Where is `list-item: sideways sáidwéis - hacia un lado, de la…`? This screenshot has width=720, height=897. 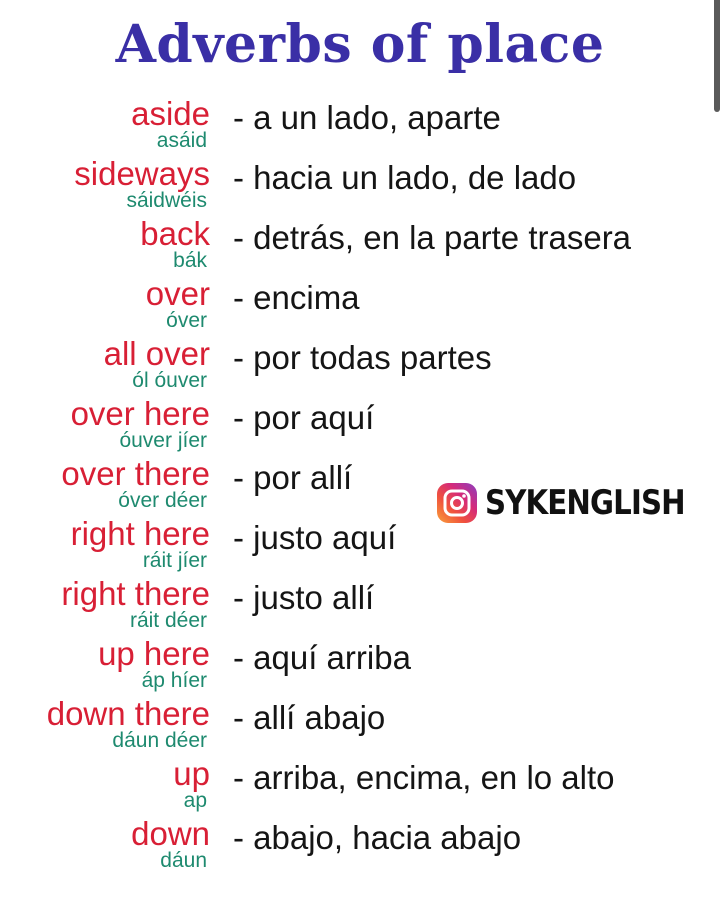 list-item: sideways sáidwéis - hacia un lado, de la… is located at coordinates (360, 186).